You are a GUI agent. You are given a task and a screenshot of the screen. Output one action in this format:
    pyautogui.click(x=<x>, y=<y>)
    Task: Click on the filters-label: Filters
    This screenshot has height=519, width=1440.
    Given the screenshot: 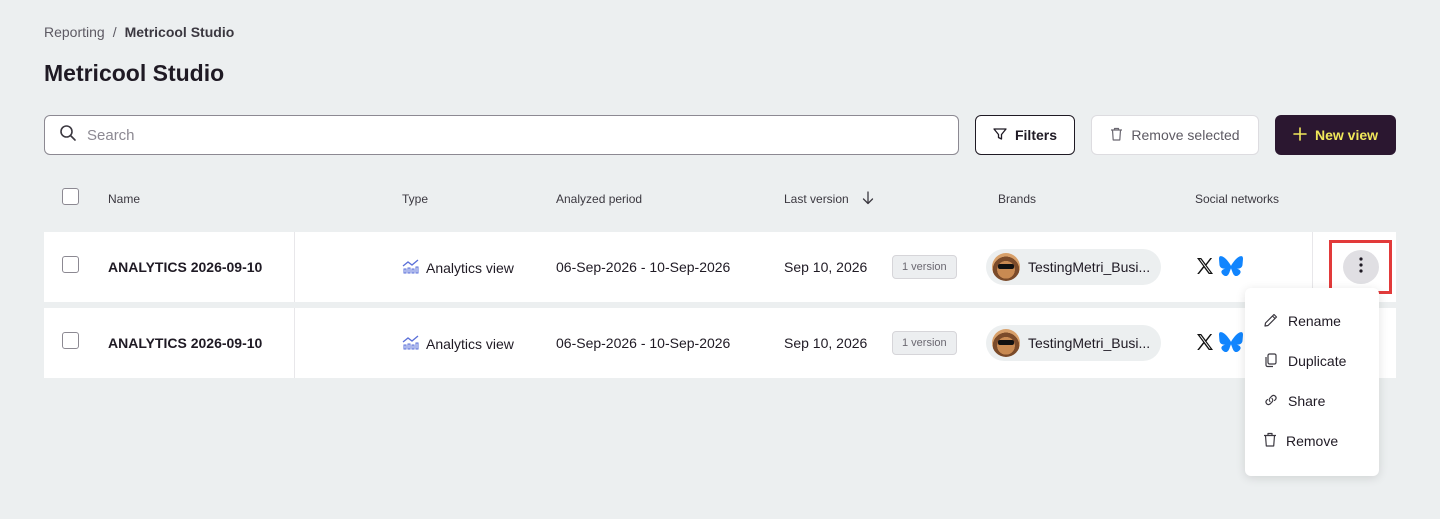 What is the action you would take?
    pyautogui.click(x=1035, y=135)
    